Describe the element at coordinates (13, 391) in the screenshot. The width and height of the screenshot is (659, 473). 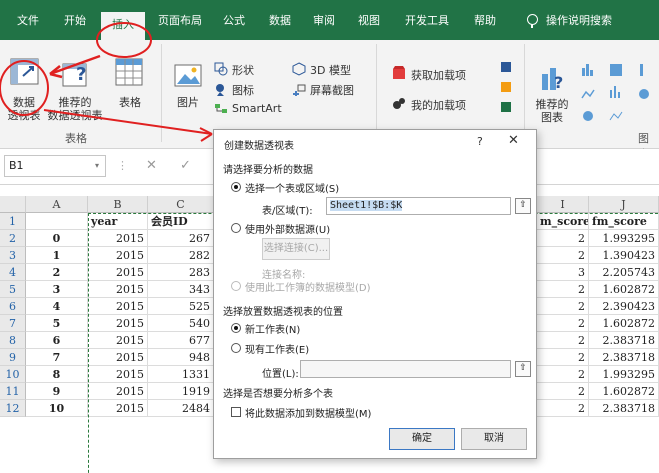
I see `row-header: 11` at that location.